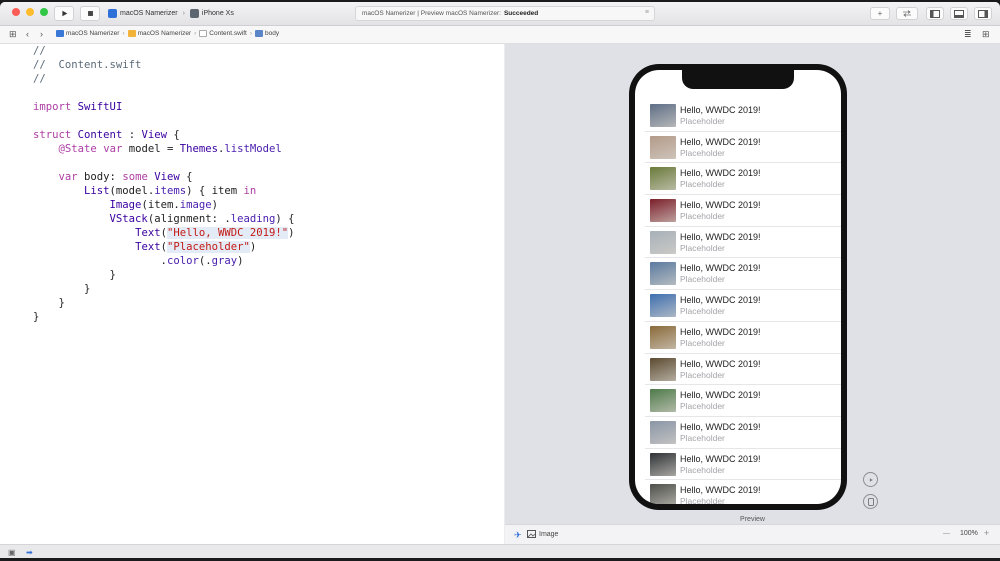 Image resolution: width=1000 pixels, height=561 pixels. What do you see at coordinates (194, 13) in the screenshot?
I see `device-icon` at bounding box center [194, 13].